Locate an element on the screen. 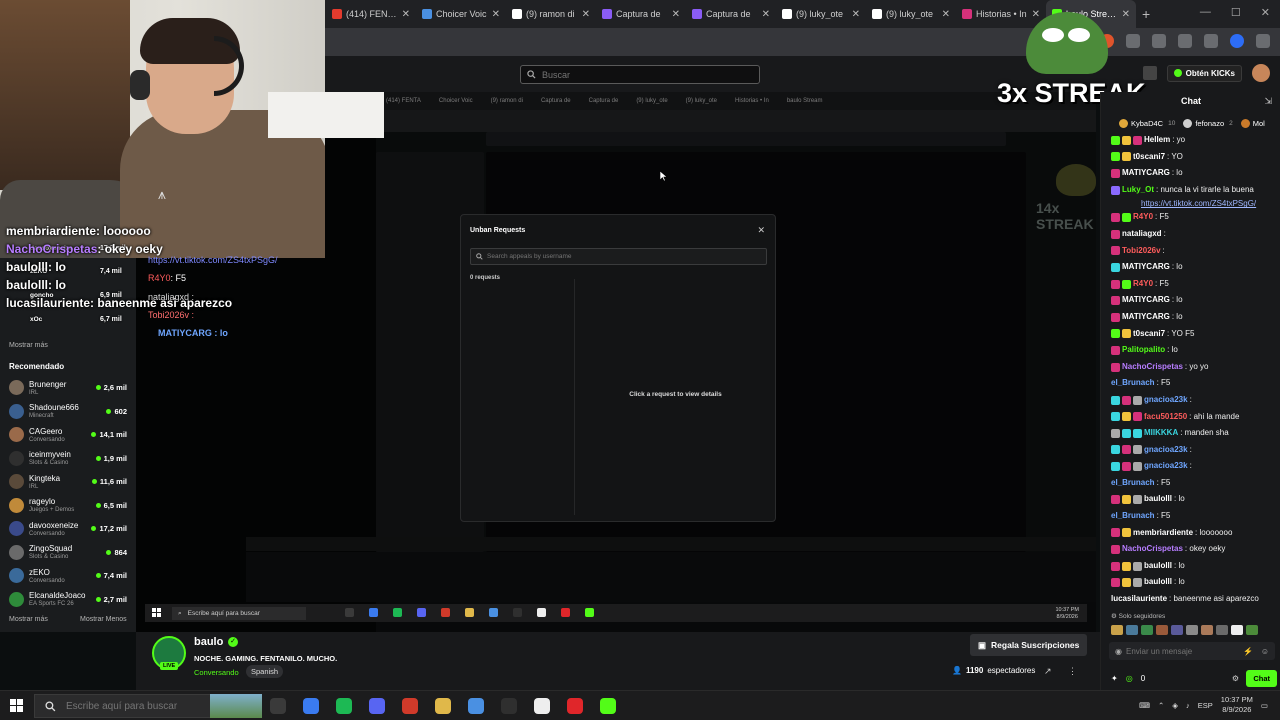 The width and height of the screenshot is (1280, 720). voice-app-icon is located at coordinates (410, 706).